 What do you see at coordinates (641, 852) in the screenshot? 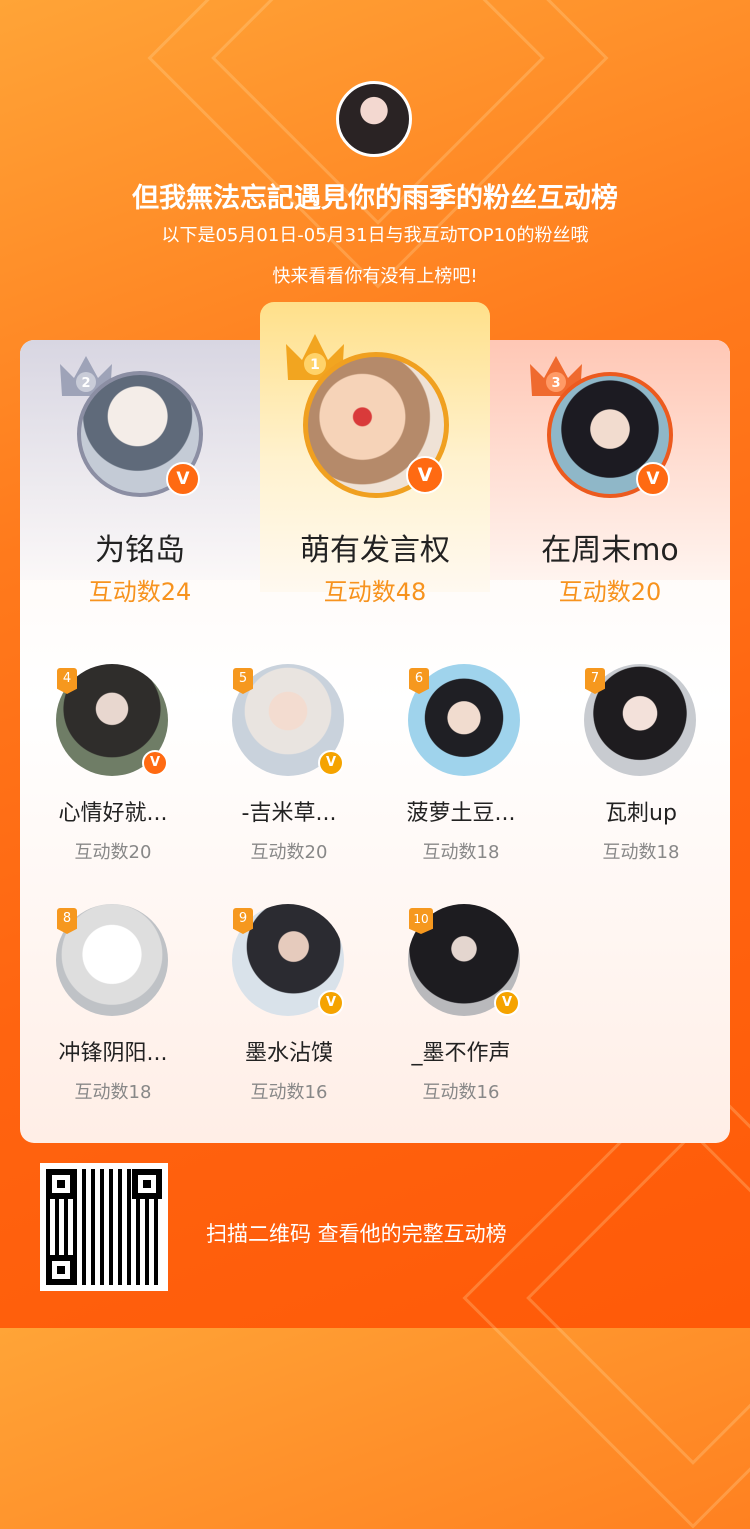
I see `fan-count-rank7: 互动数18` at bounding box center [641, 852].